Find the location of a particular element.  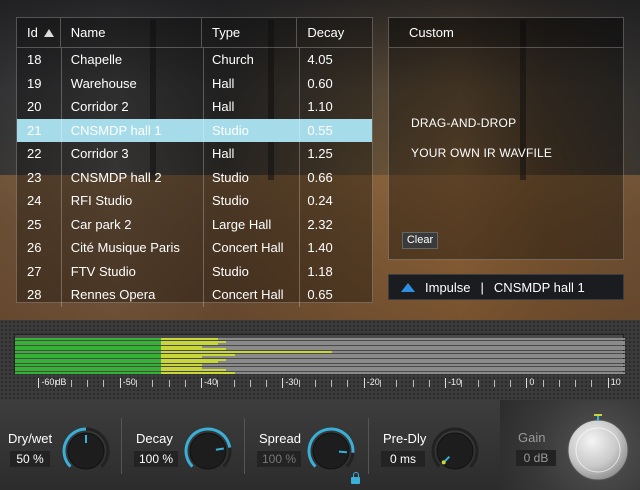

scale-label: -10 is located at coordinates (455, 382).